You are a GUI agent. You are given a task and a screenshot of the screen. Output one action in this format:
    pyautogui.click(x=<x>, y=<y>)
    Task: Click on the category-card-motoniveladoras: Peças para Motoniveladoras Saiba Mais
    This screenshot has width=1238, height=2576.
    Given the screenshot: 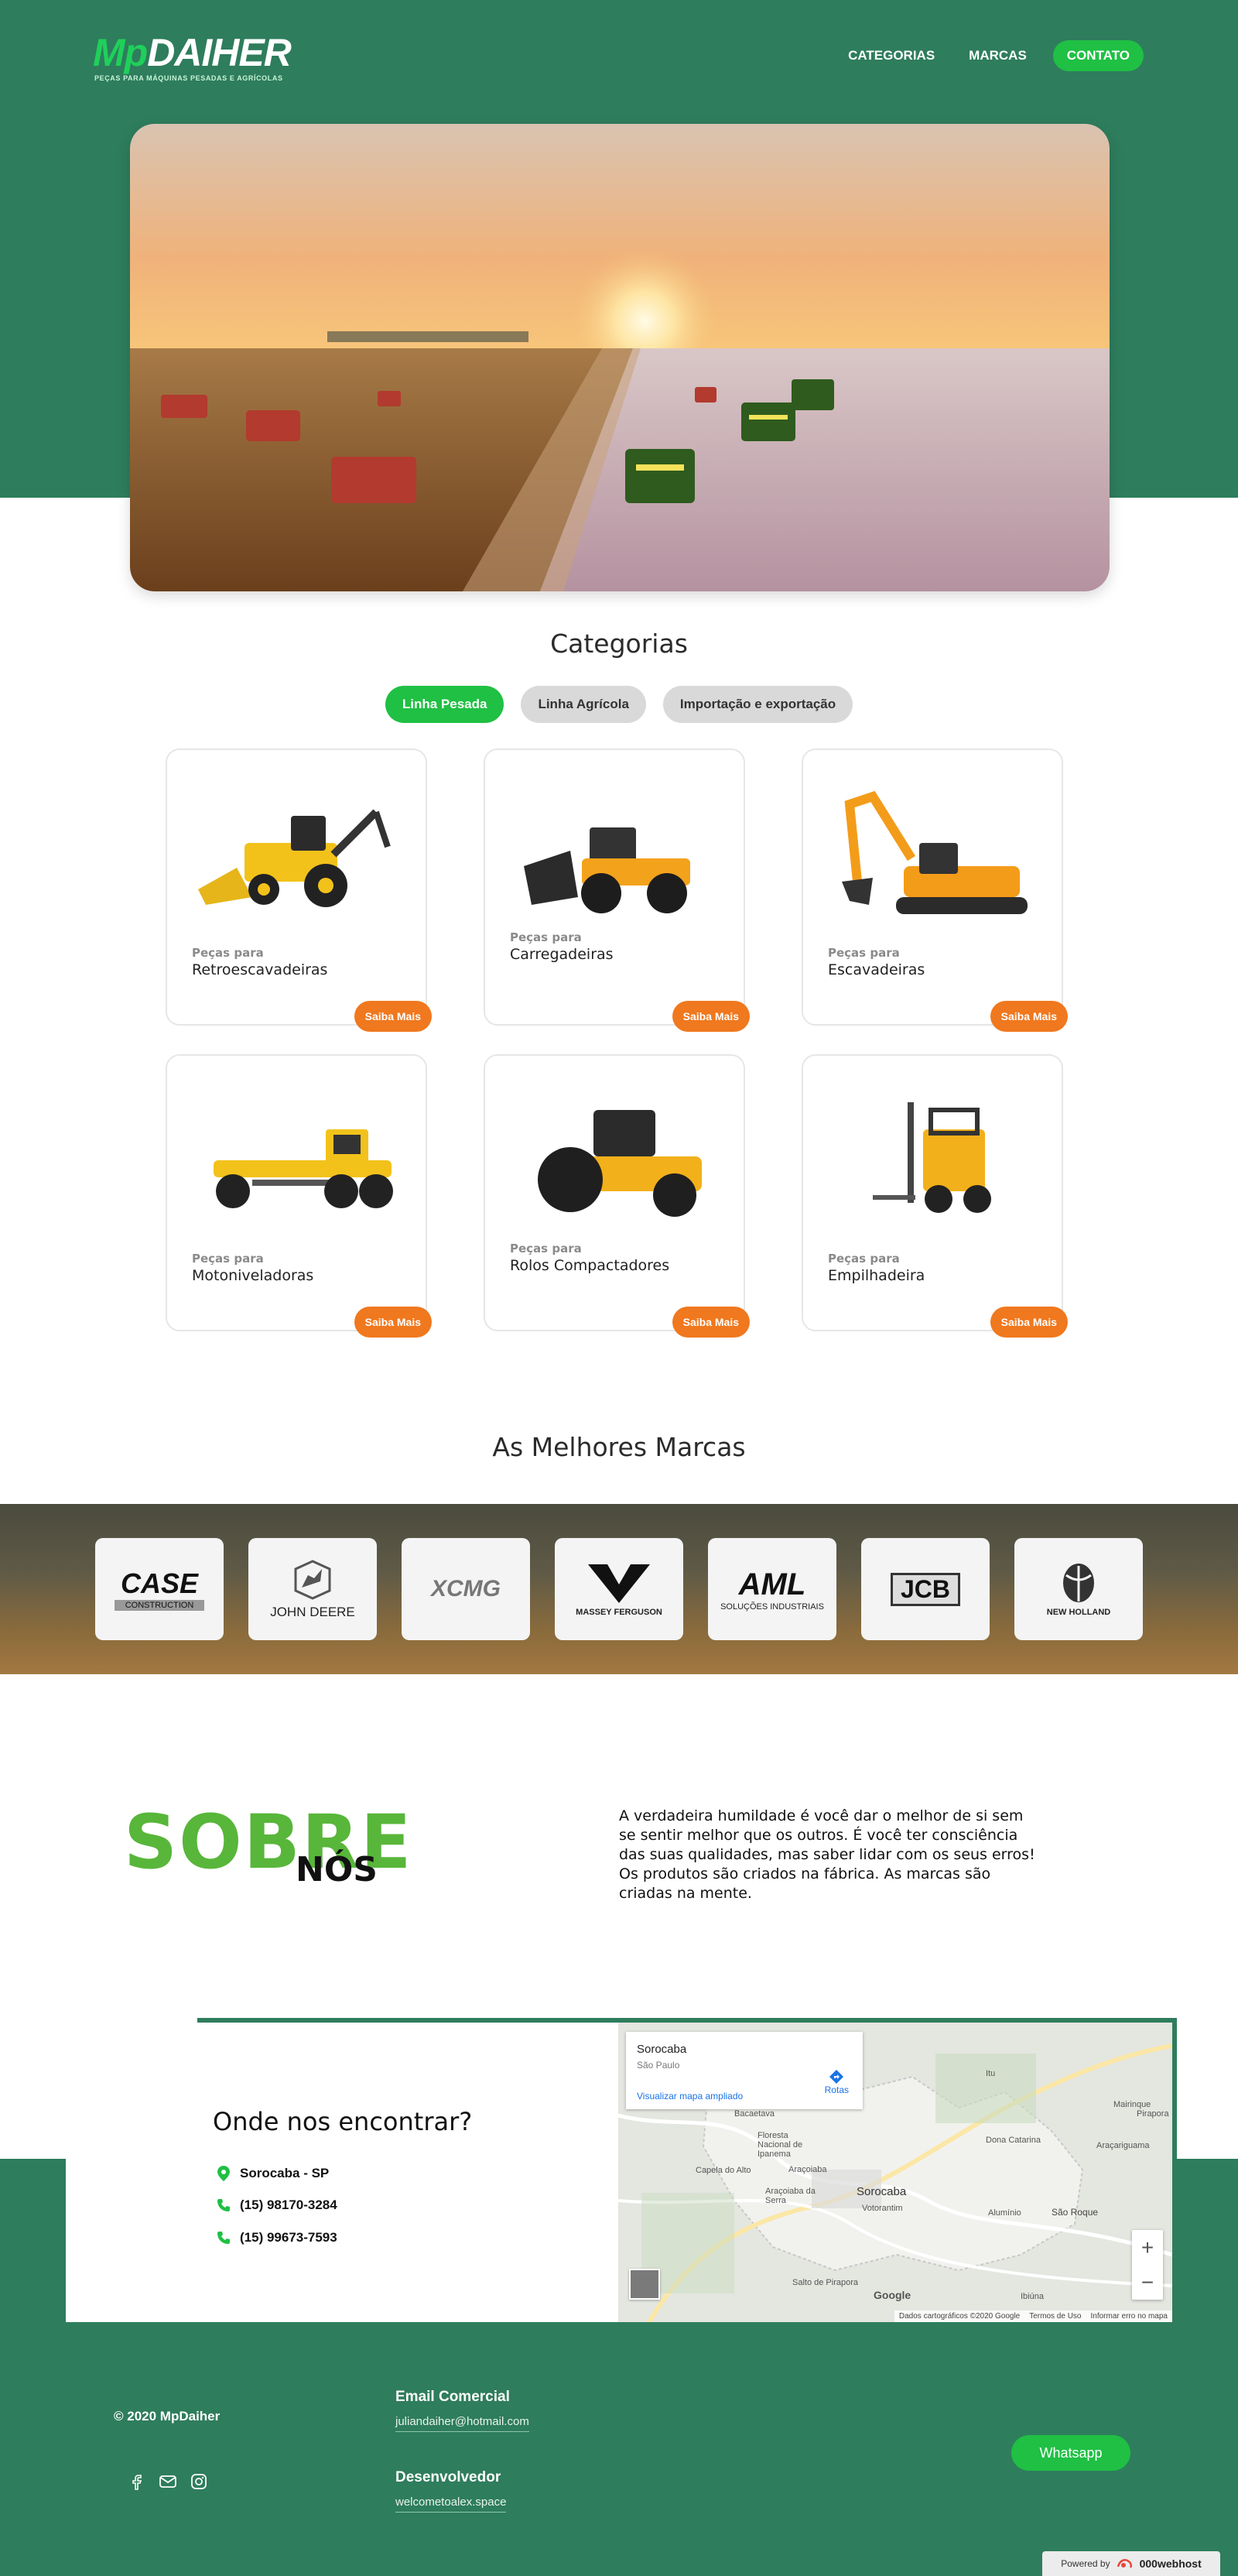 What is the action you would take?
    pyautogui.click(x=299, y=1196)
    